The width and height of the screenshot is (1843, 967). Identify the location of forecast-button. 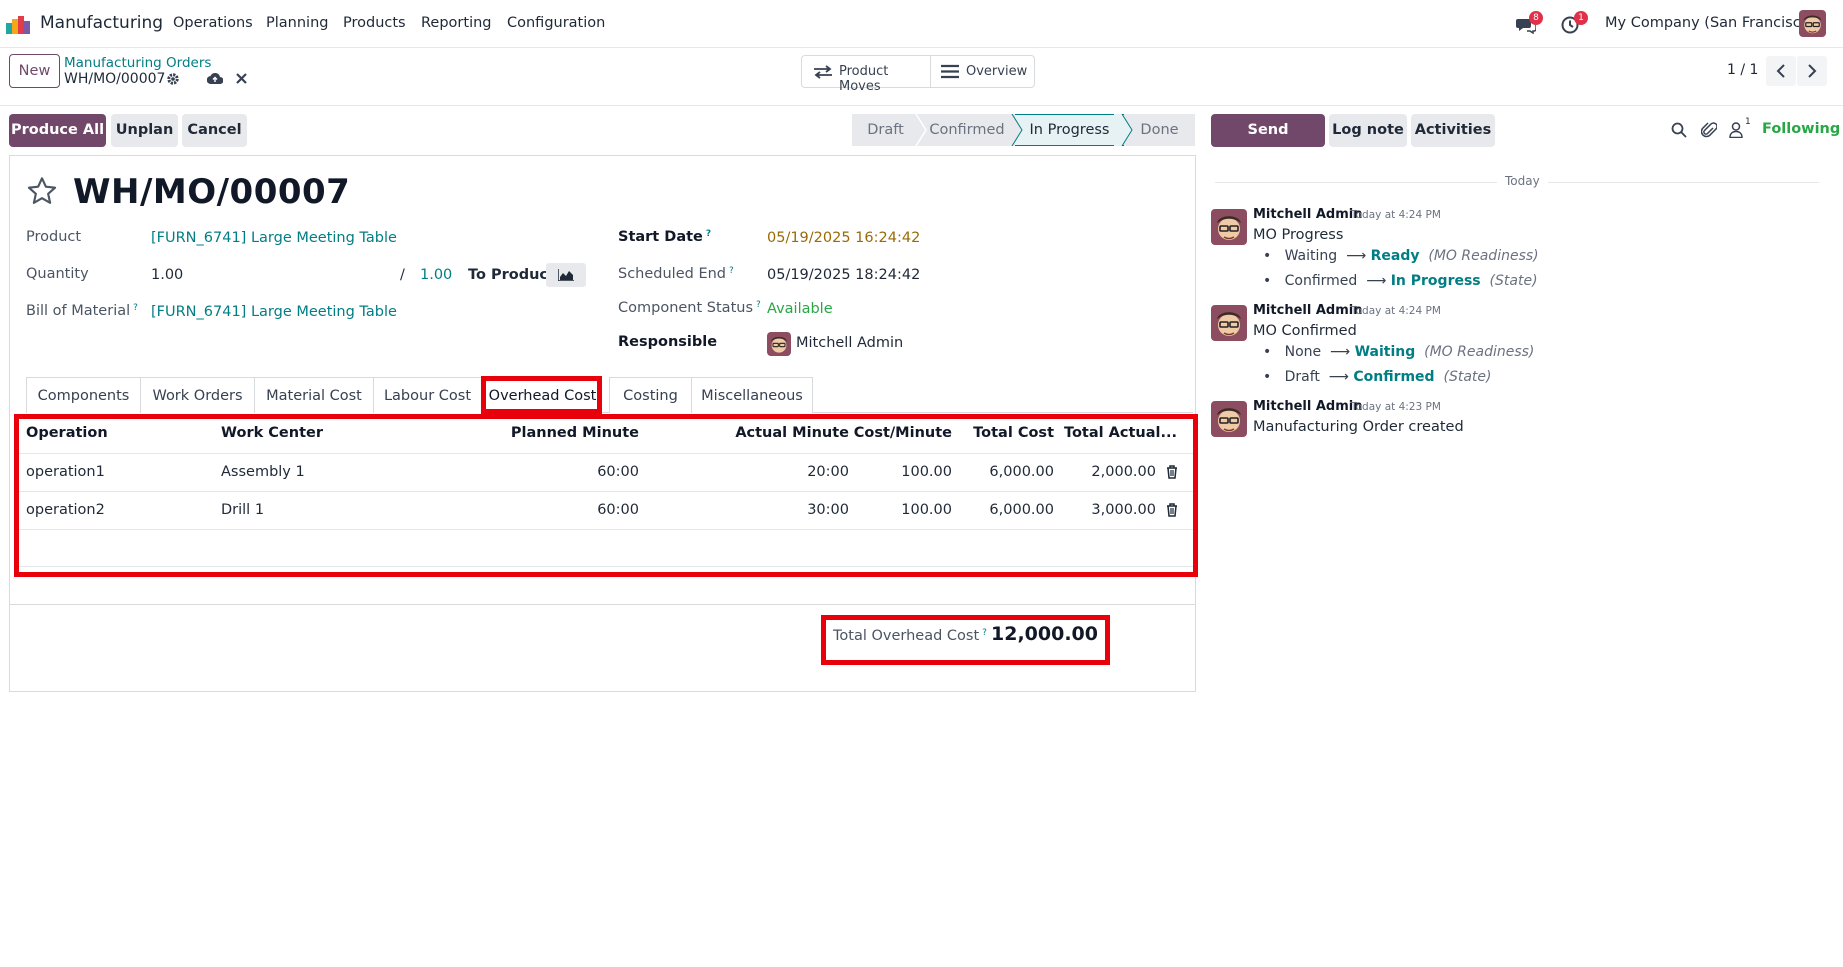
(566, 275).